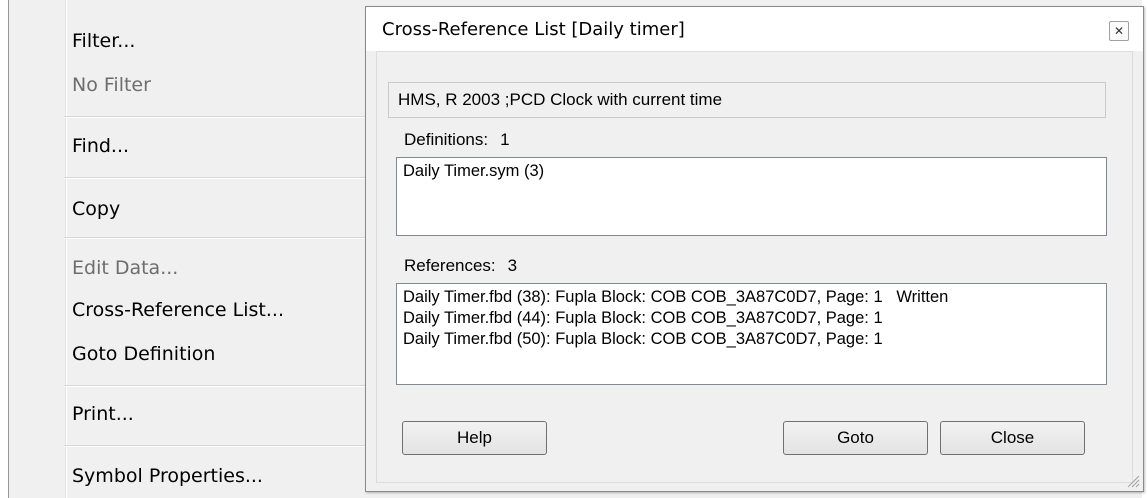 The width and height of the screenshot is (1148, 498). I want to click on definition-item: Daily Timer.sym (3), so click(751, 171).